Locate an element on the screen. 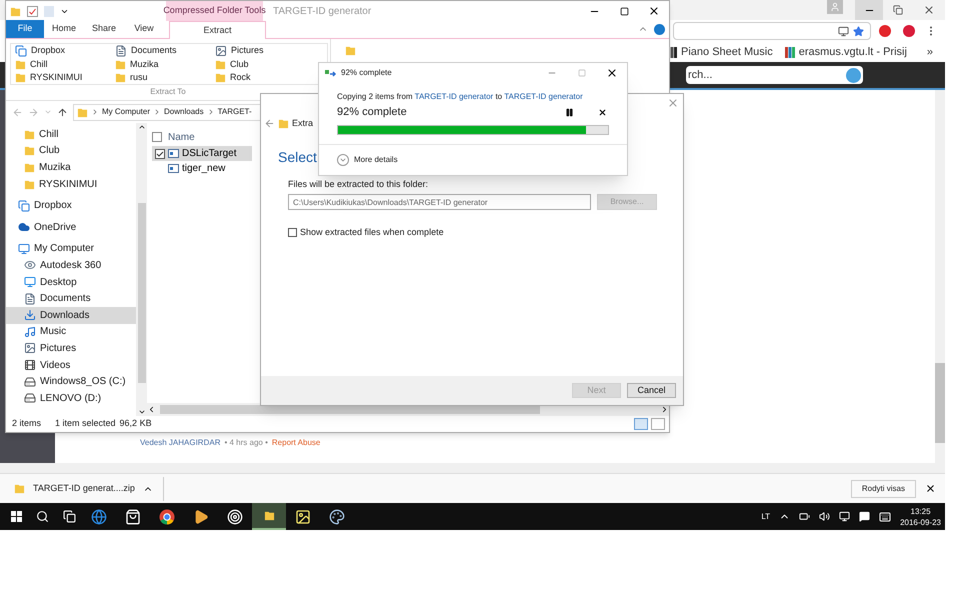 The image size is (960, 592). battery-icon is located at coordinates (804, 516).